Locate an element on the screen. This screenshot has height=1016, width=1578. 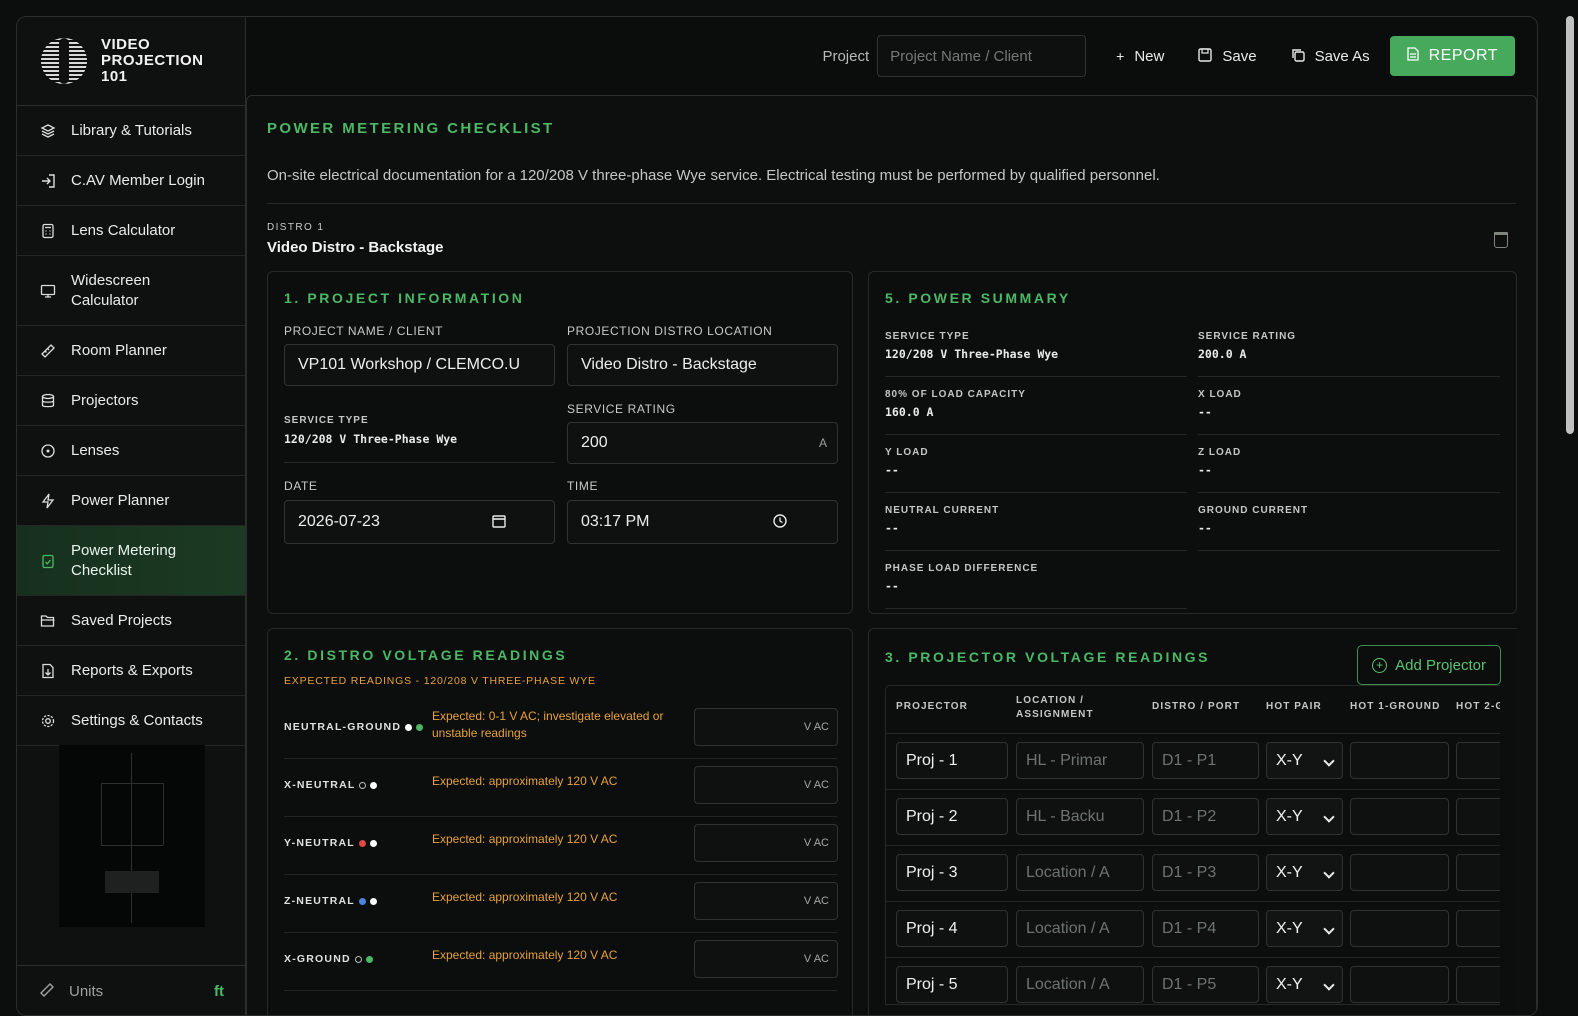
sidebar-item-label: Library & Tutorials is located at coordinates (131, 130).